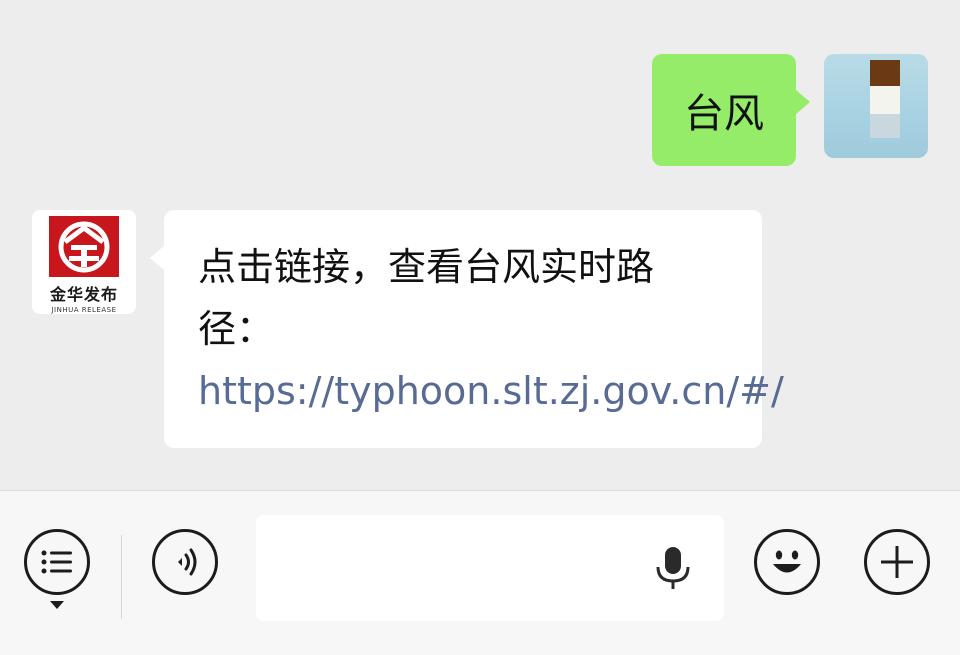 This screenshot has width=960, height=655. What do you see at coordinates (121, 577) in the screenshot?
I see `input-divider` at bounding box center [121, 577].